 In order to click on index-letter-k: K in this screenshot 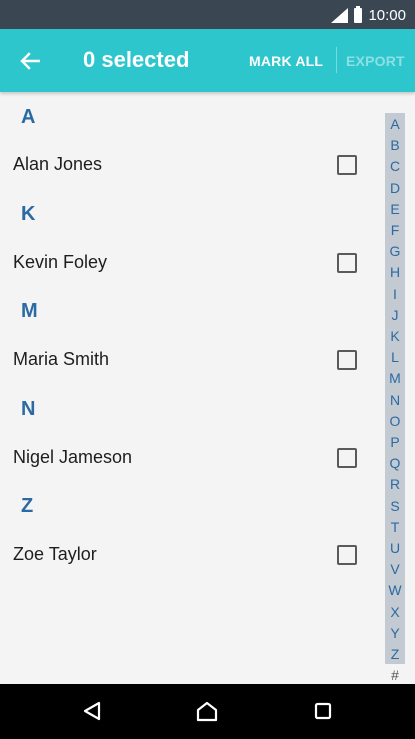, I will do `click(395, 336)`.